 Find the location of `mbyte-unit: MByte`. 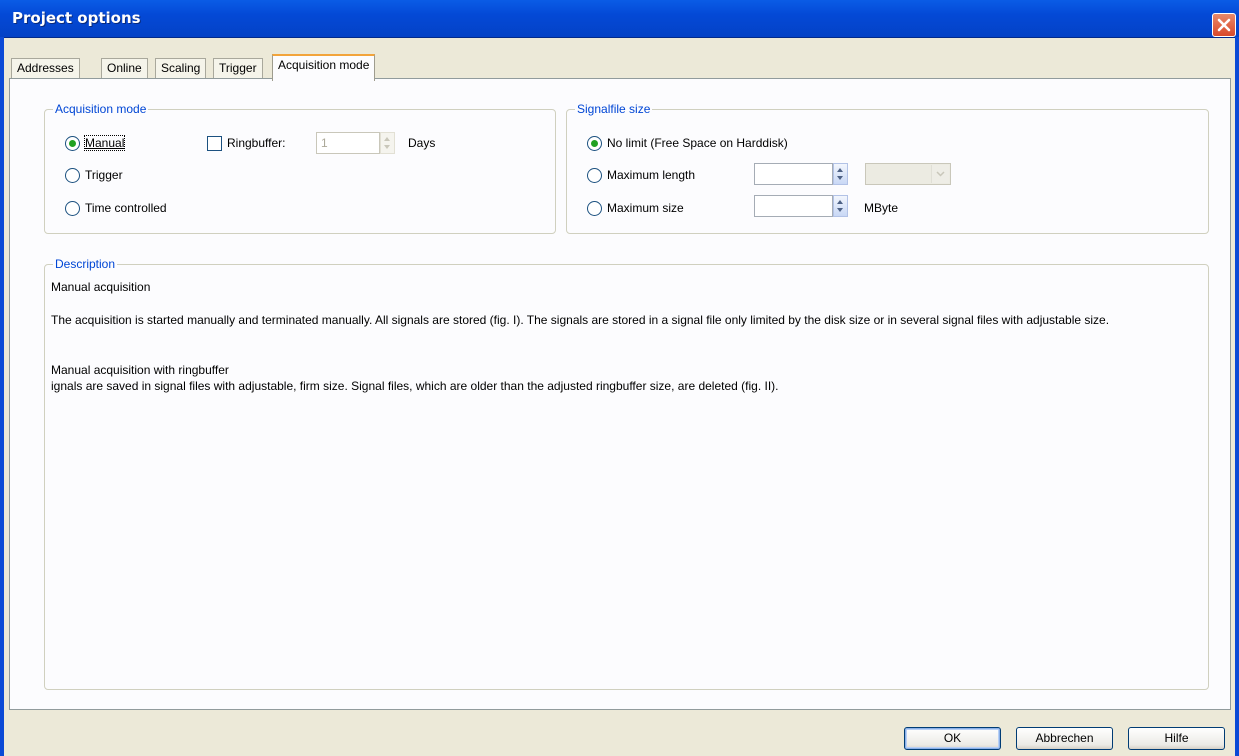

mbyte-unit: MByte is located at coordinates (881, 208).